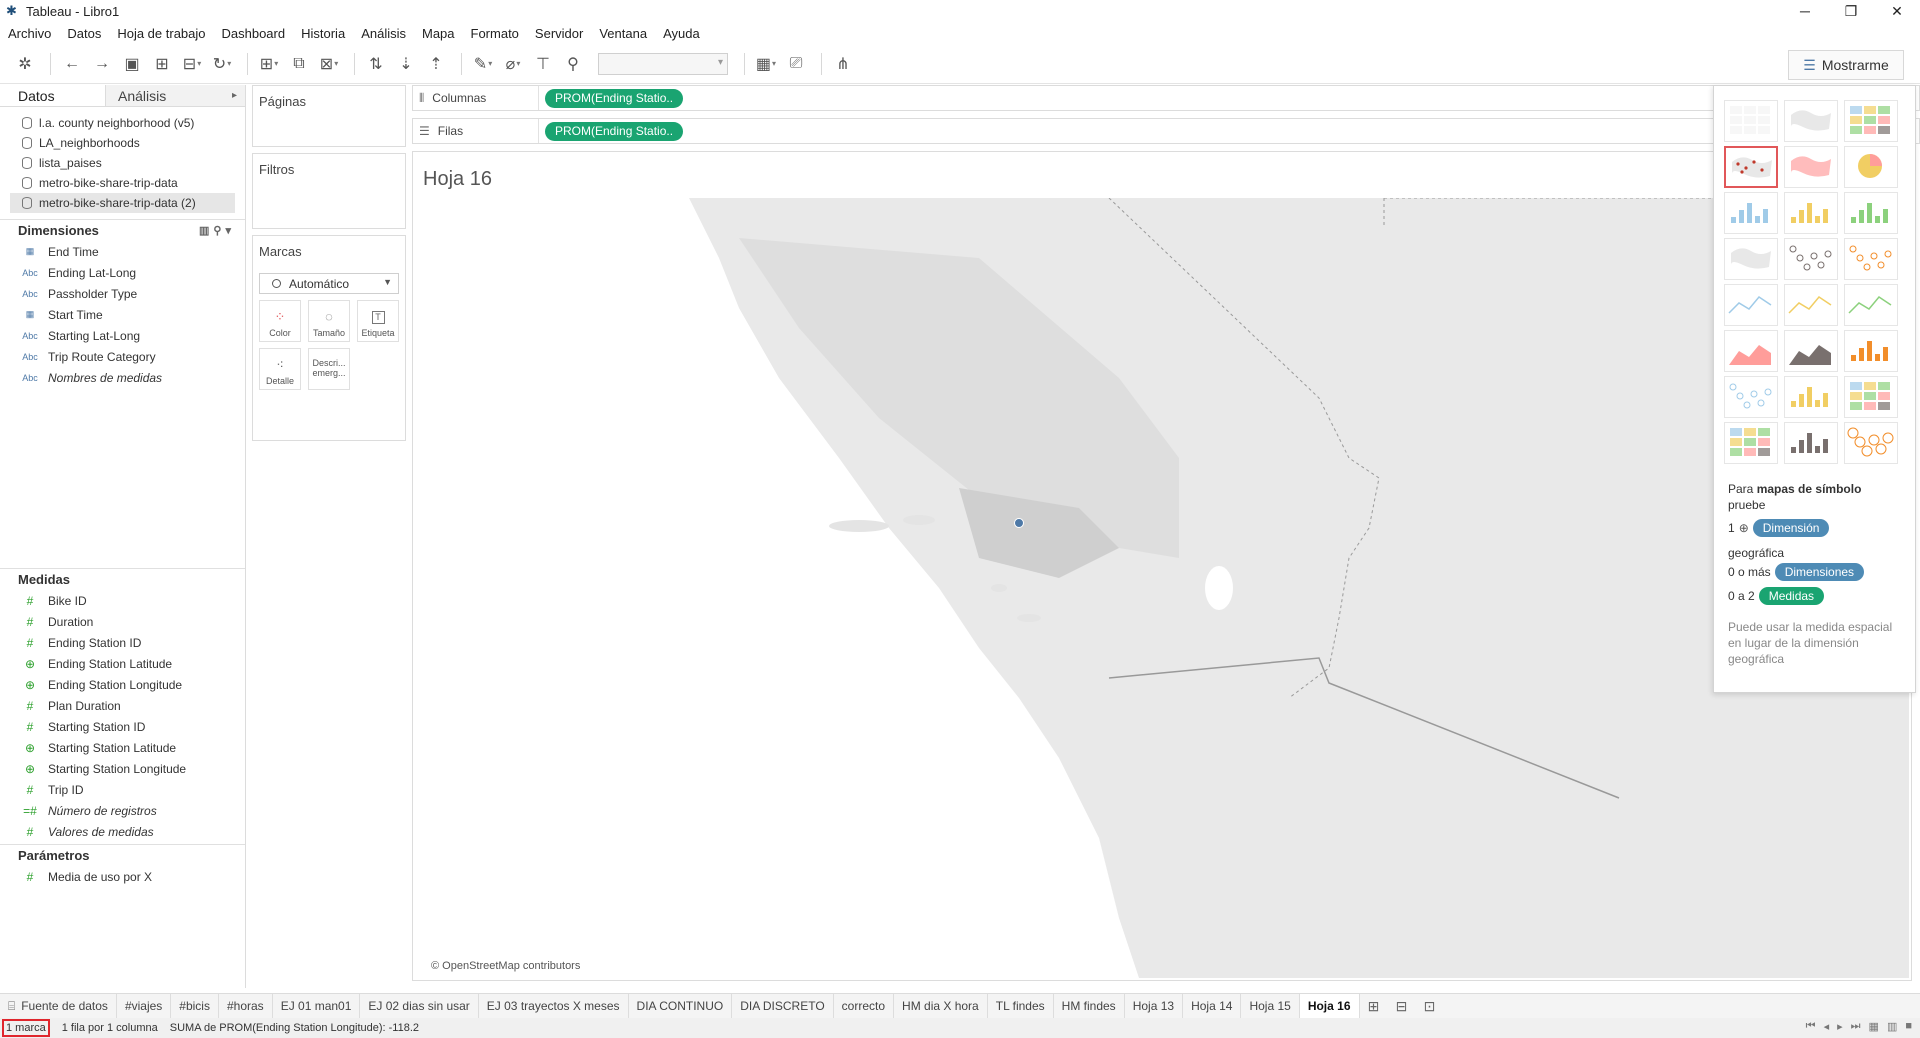 Image resolution: width=1920 pixels, height=1038 pixels. I want to click on chart-type-discrete-lines, so click(1811, 305).